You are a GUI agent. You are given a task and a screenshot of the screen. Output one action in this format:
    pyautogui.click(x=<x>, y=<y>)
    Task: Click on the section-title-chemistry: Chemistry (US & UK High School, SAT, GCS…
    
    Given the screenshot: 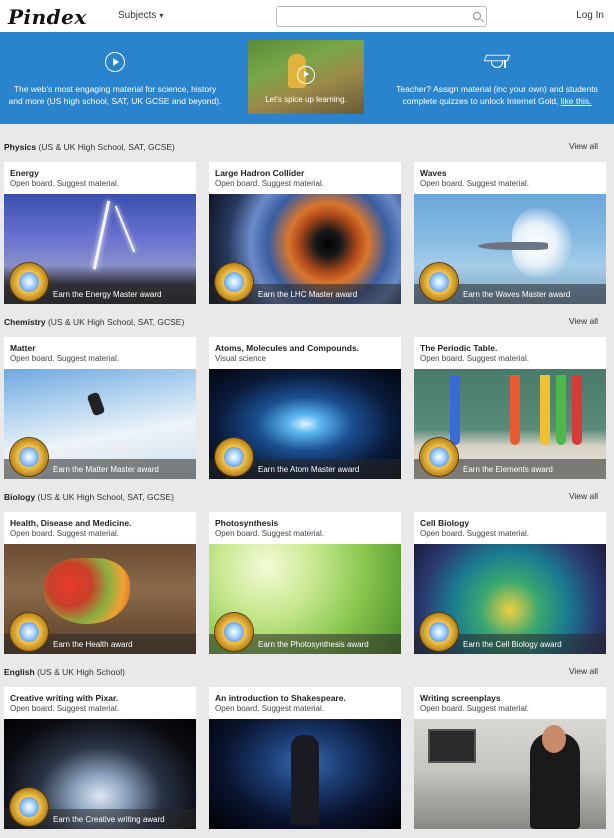 What is the action you would take?
    pyautogui.click(x=94, y=322)
    